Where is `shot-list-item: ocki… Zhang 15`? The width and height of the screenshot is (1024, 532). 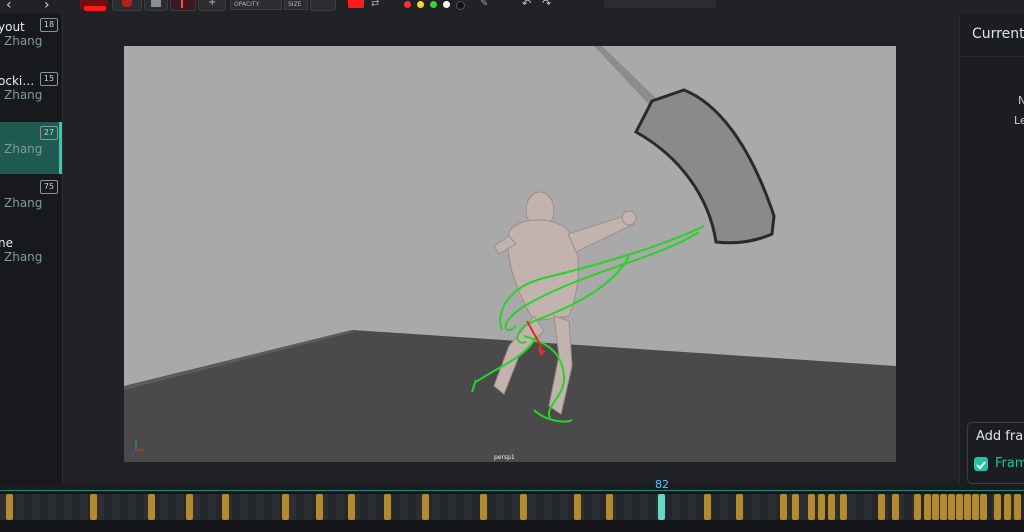
shot-list-item: ocki… Zhang 15 is located at coordinates (31, 94).